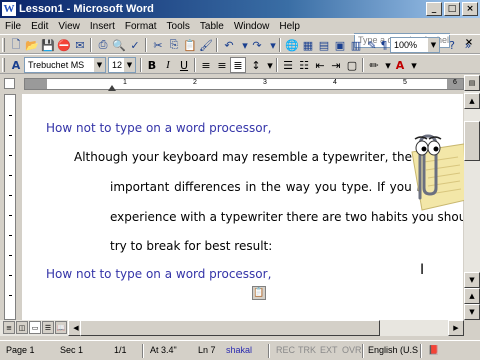 This screenshot has width=480, height=360. Describe the element at coordinates (158, 45) in the screenshot. I see `cut-icon: ✂` at that location.